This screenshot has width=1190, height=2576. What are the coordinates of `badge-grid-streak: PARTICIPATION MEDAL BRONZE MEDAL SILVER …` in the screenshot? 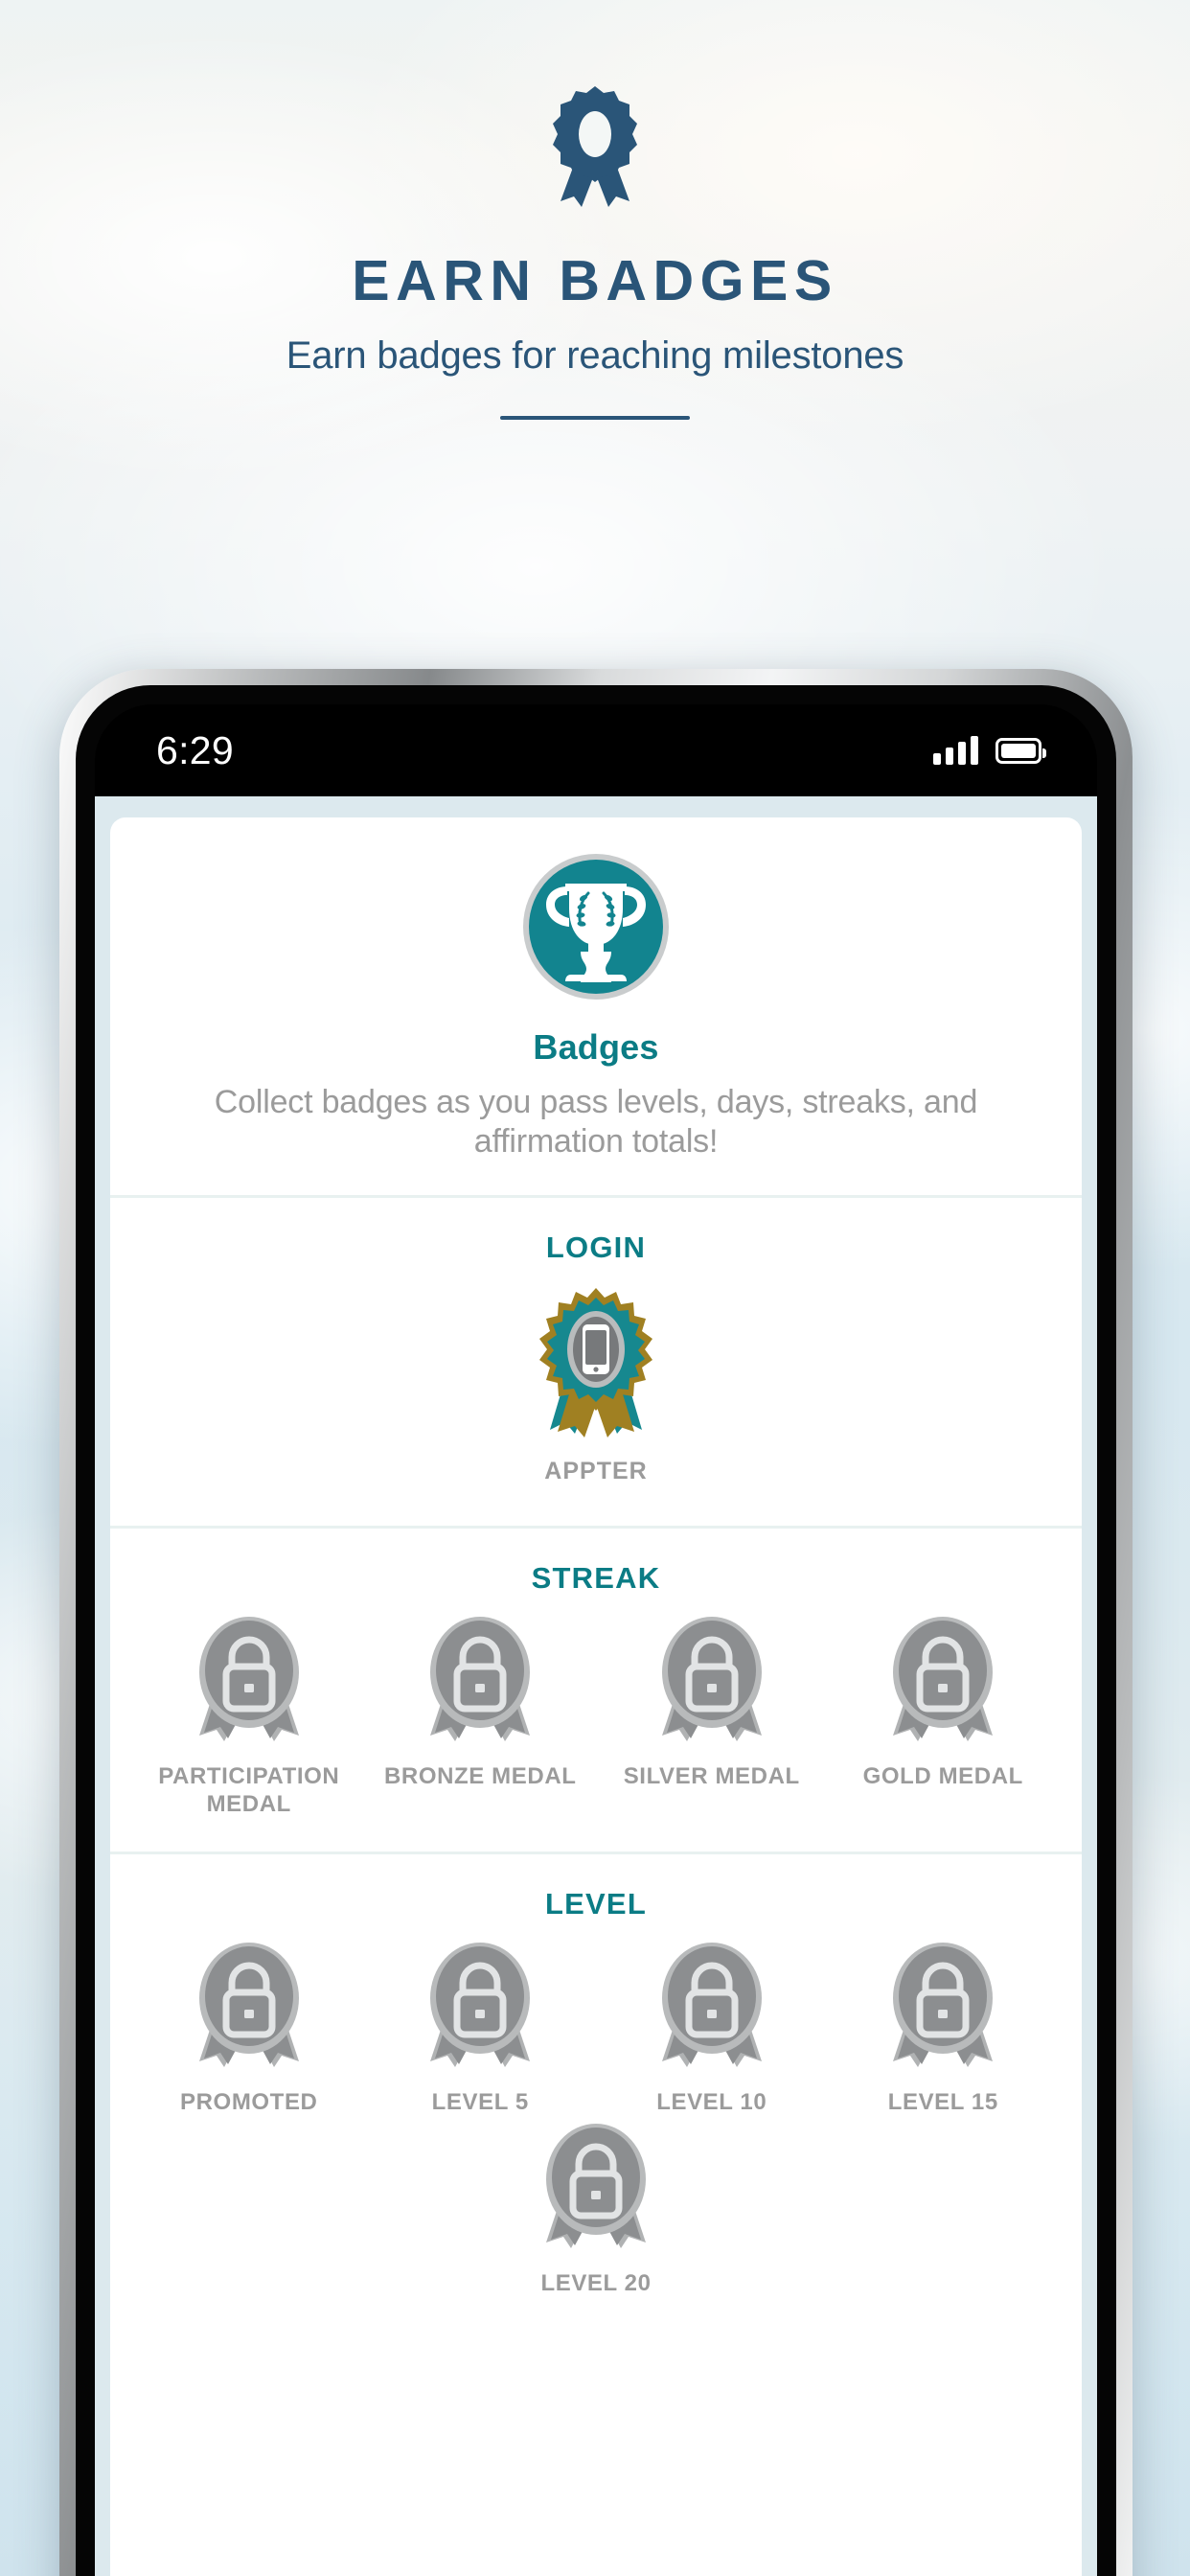 It's located at (595, 1728).